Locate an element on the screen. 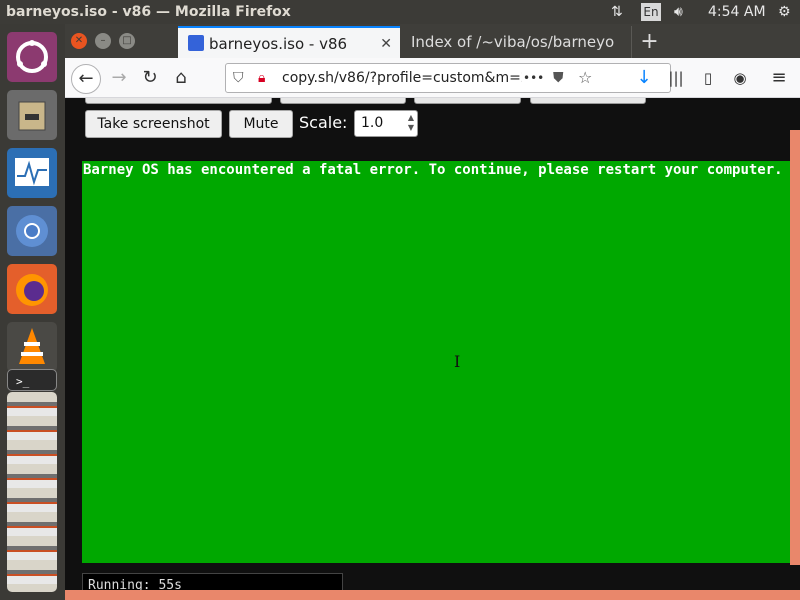  firefox-icon is located at coordinates (32, 289).